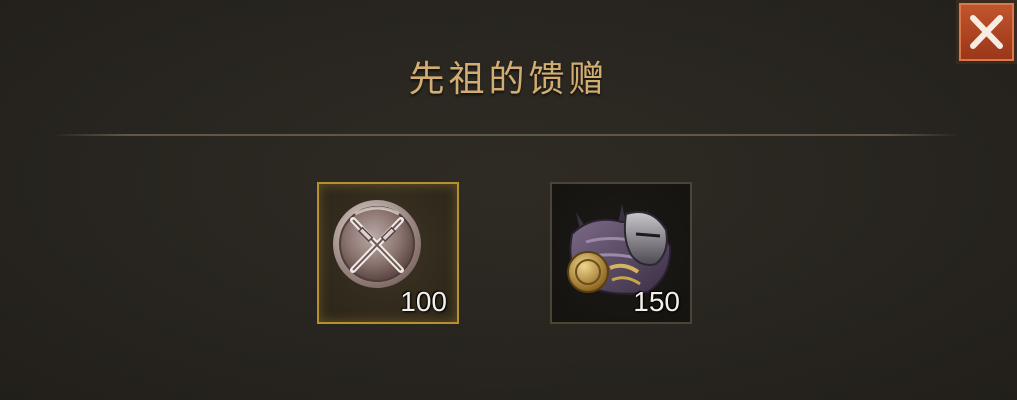 The image size is (1017, 400). I want to click on close-button, so click(986, 32).